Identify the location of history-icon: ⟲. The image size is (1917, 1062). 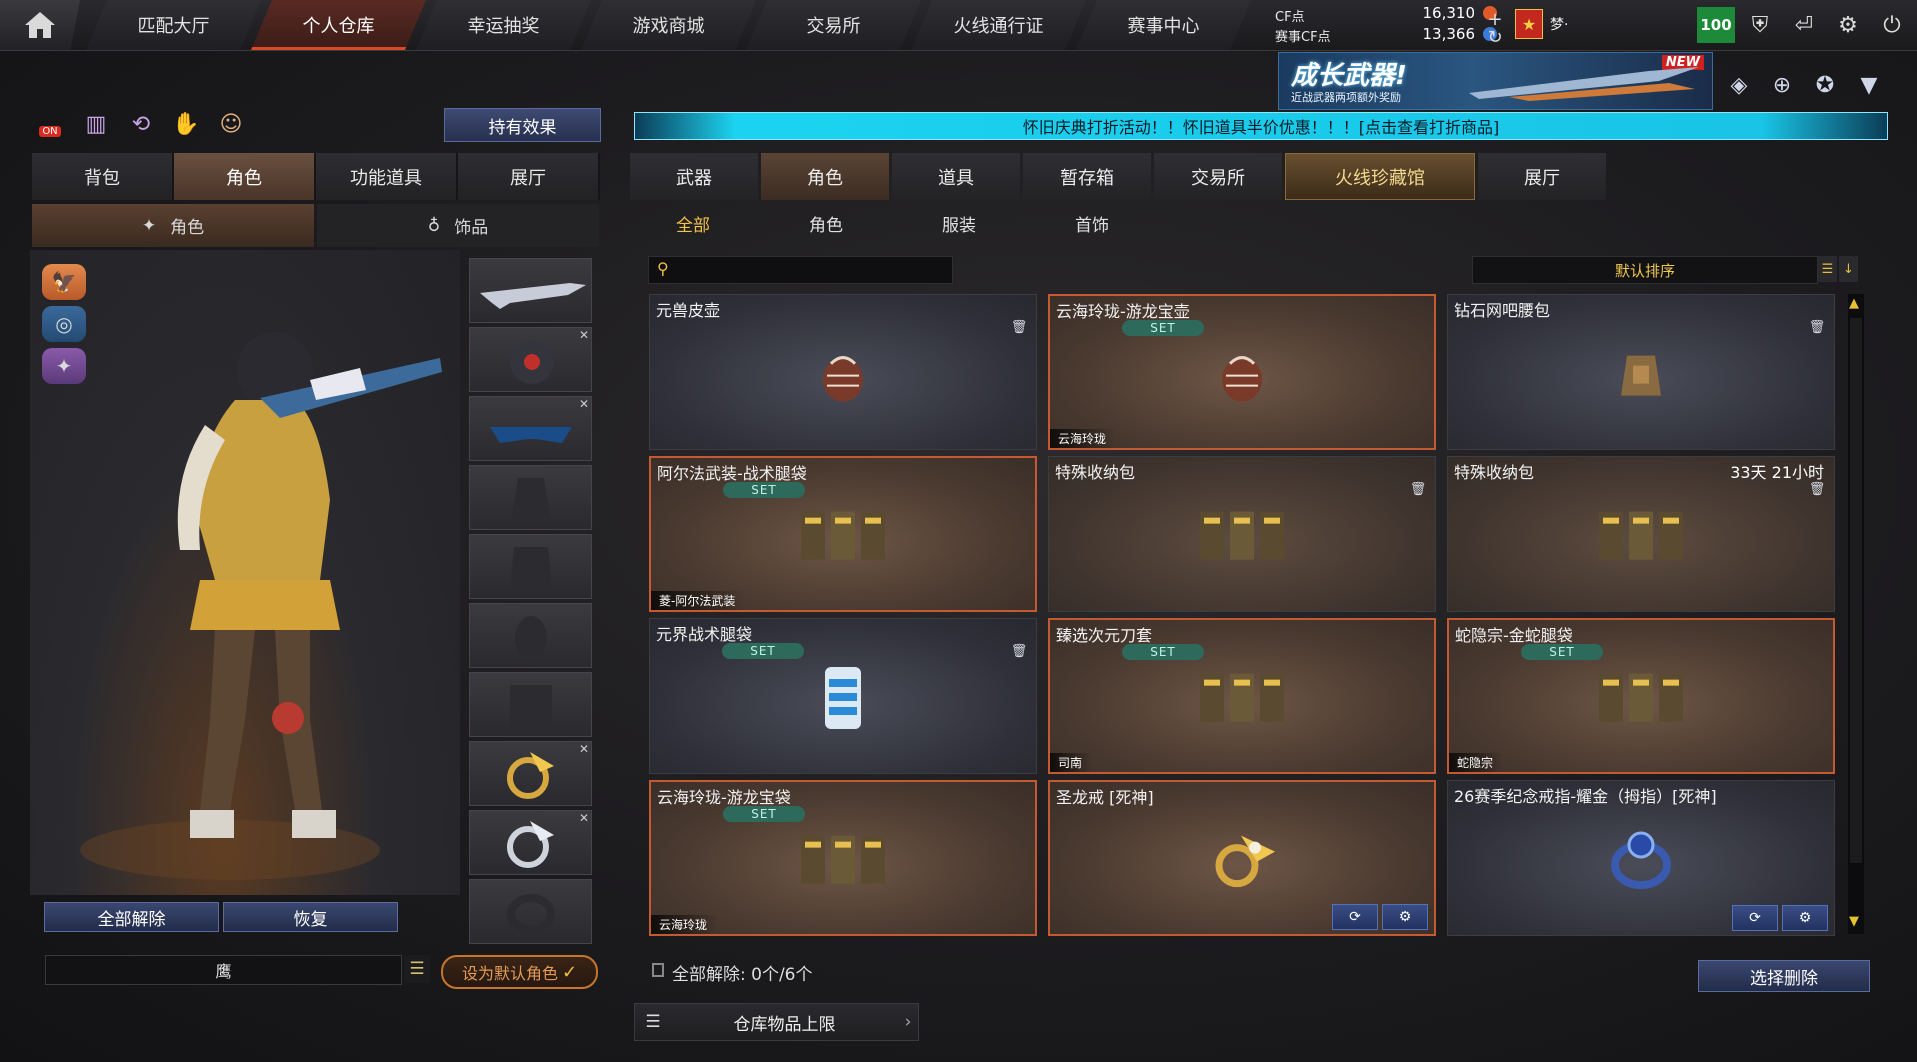
(141, 124).